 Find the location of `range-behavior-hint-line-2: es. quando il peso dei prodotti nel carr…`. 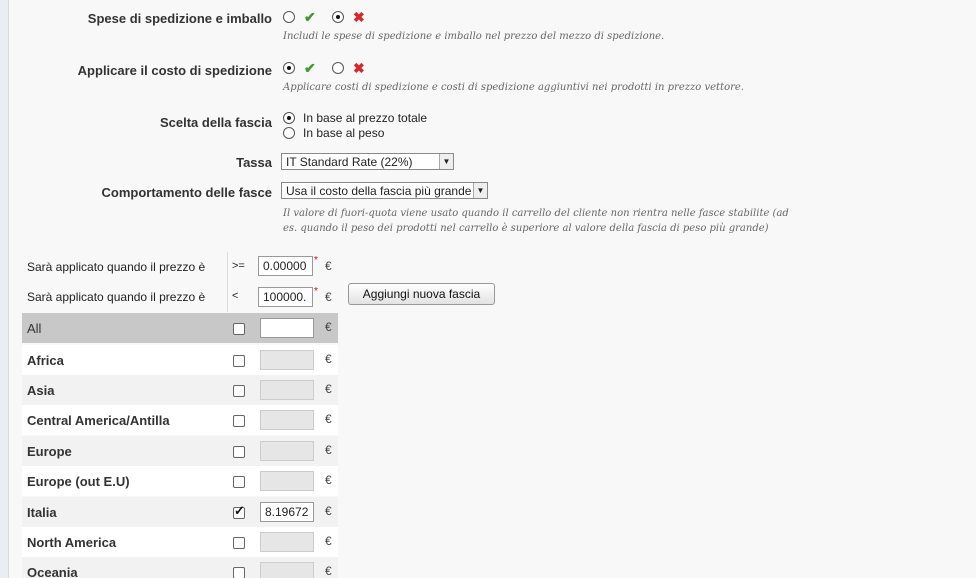

range-behavior-hint-line-2: es. quando il peso dei prodotti nel carr… is located at coordinates (526, 228).